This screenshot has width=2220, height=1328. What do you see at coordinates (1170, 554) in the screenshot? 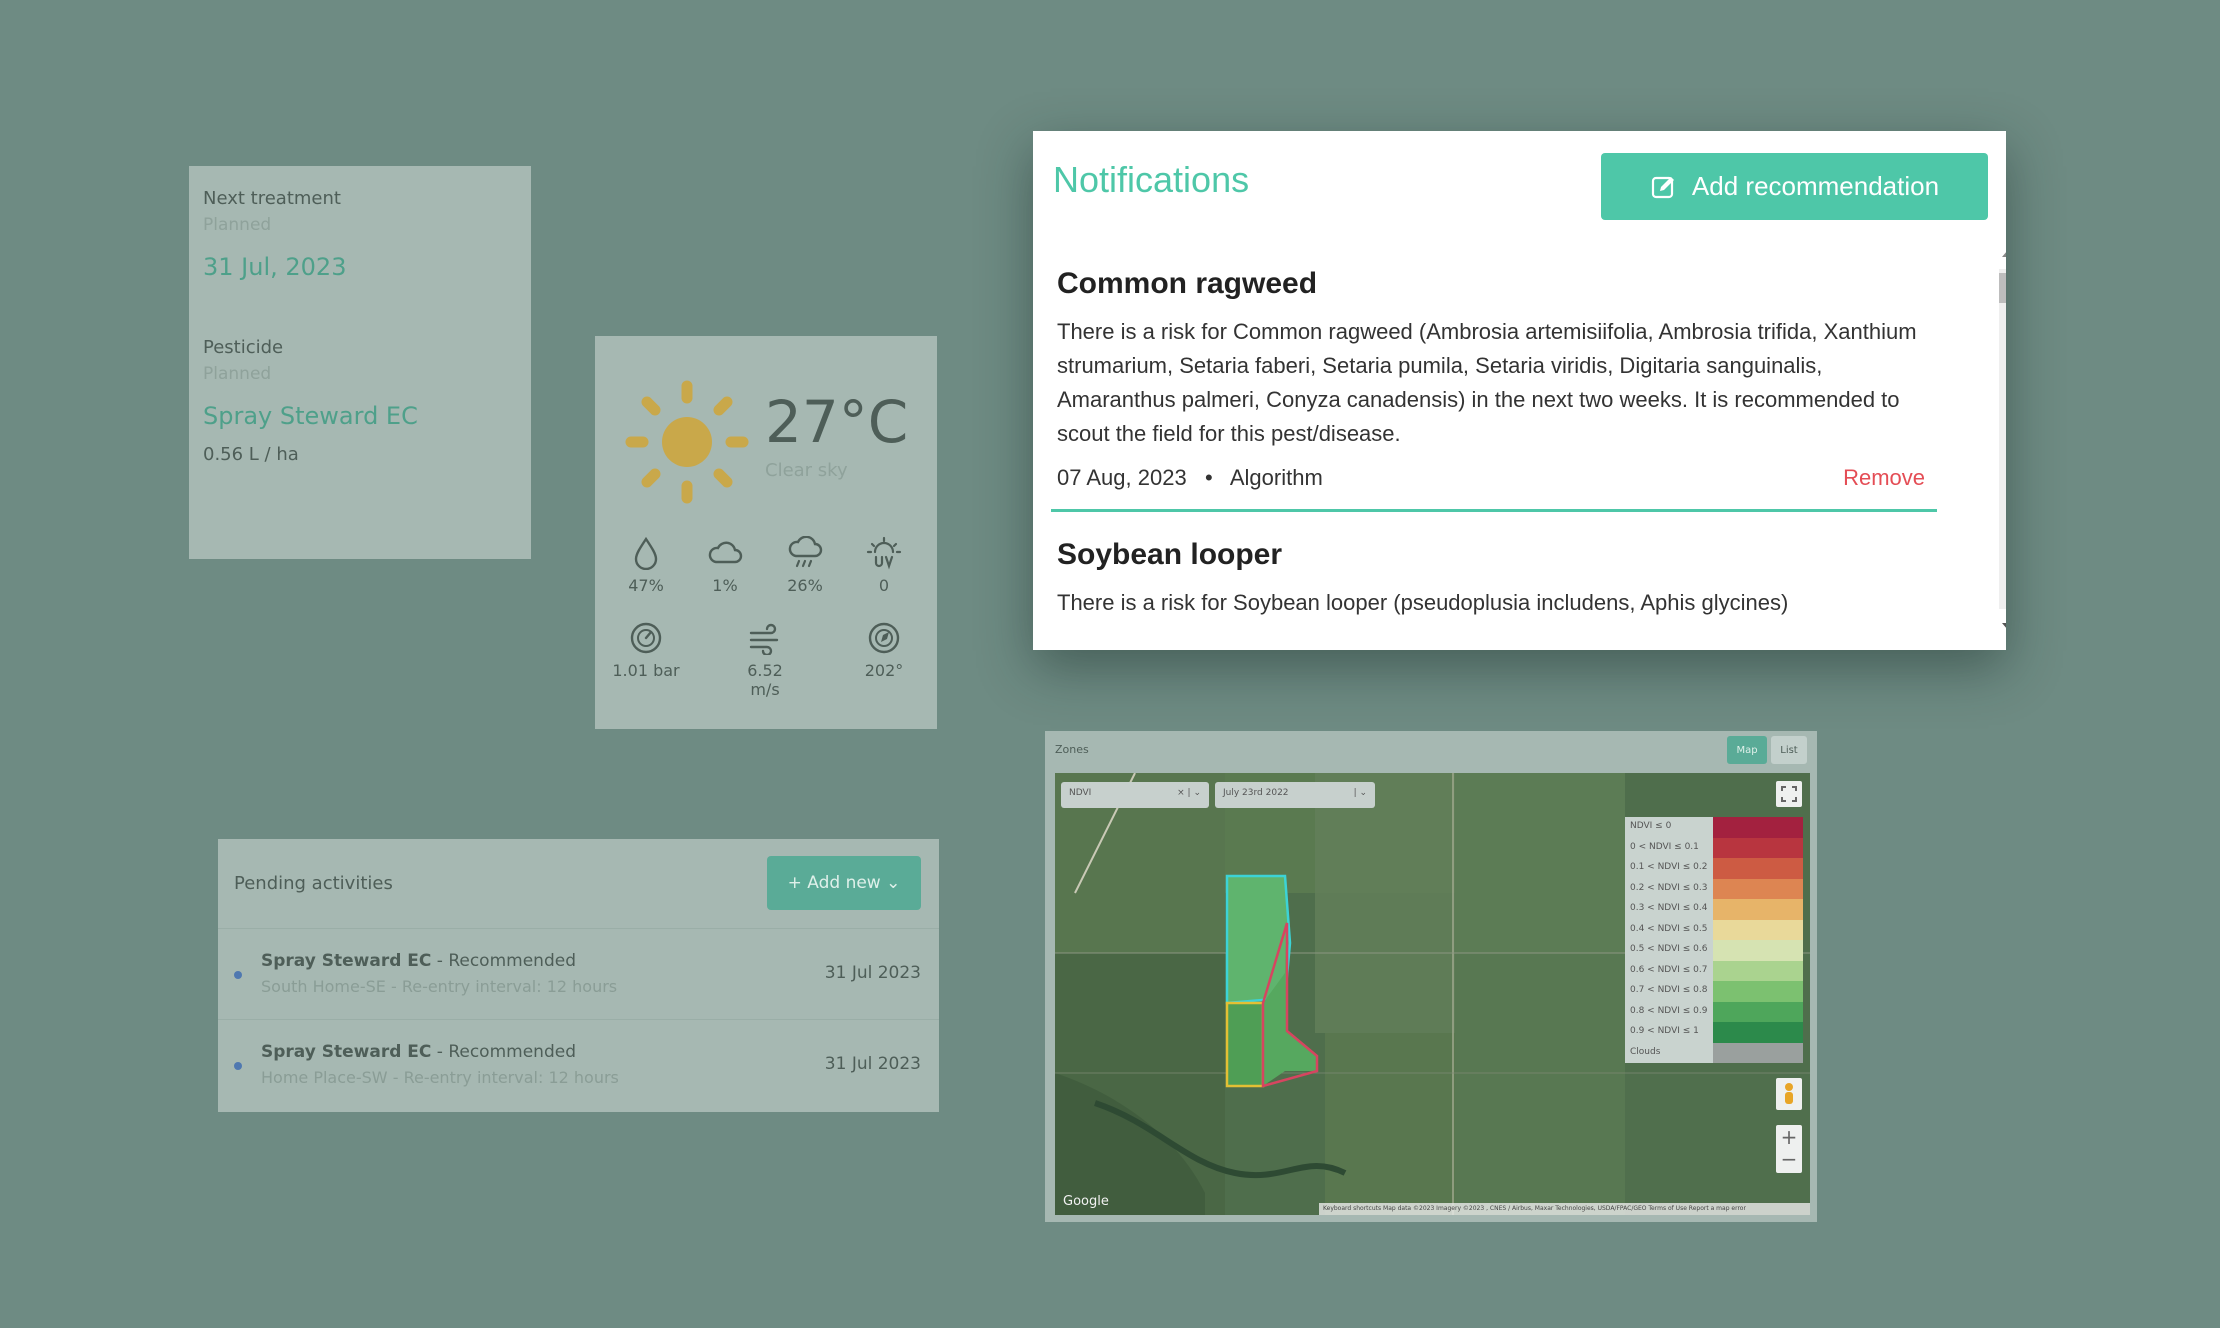
I see `notification-title: Soybean looper` at bounding box center [1170, 554].